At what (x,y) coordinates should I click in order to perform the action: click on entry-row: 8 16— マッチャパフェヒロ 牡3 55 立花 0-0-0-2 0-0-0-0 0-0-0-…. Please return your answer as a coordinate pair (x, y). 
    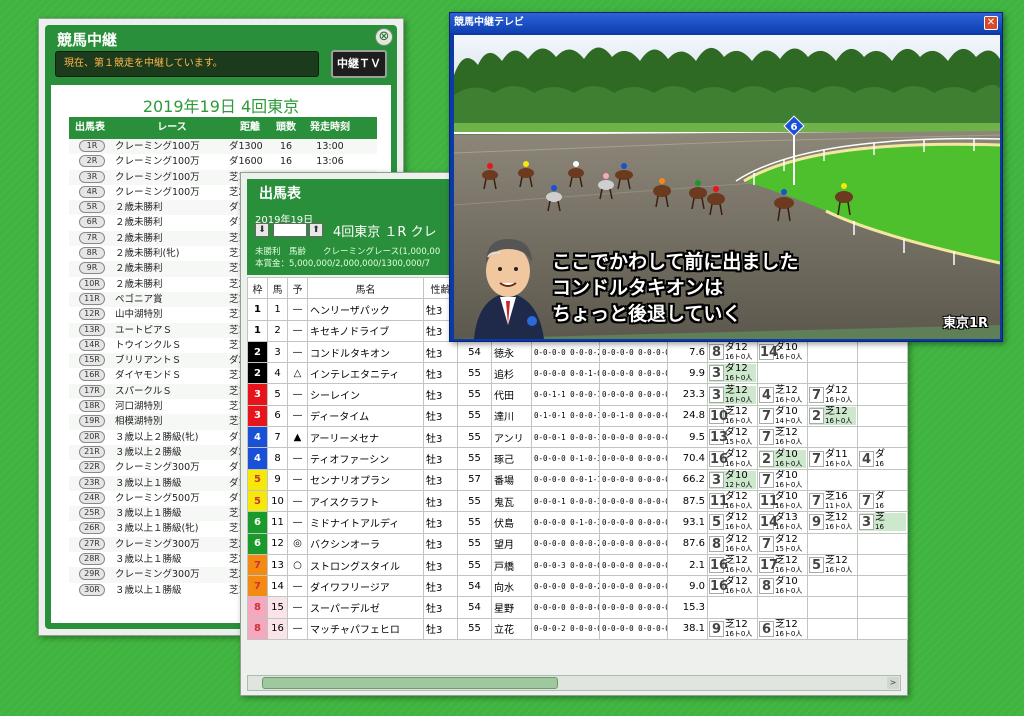
    Looking at the image, I should click on (577, 629).